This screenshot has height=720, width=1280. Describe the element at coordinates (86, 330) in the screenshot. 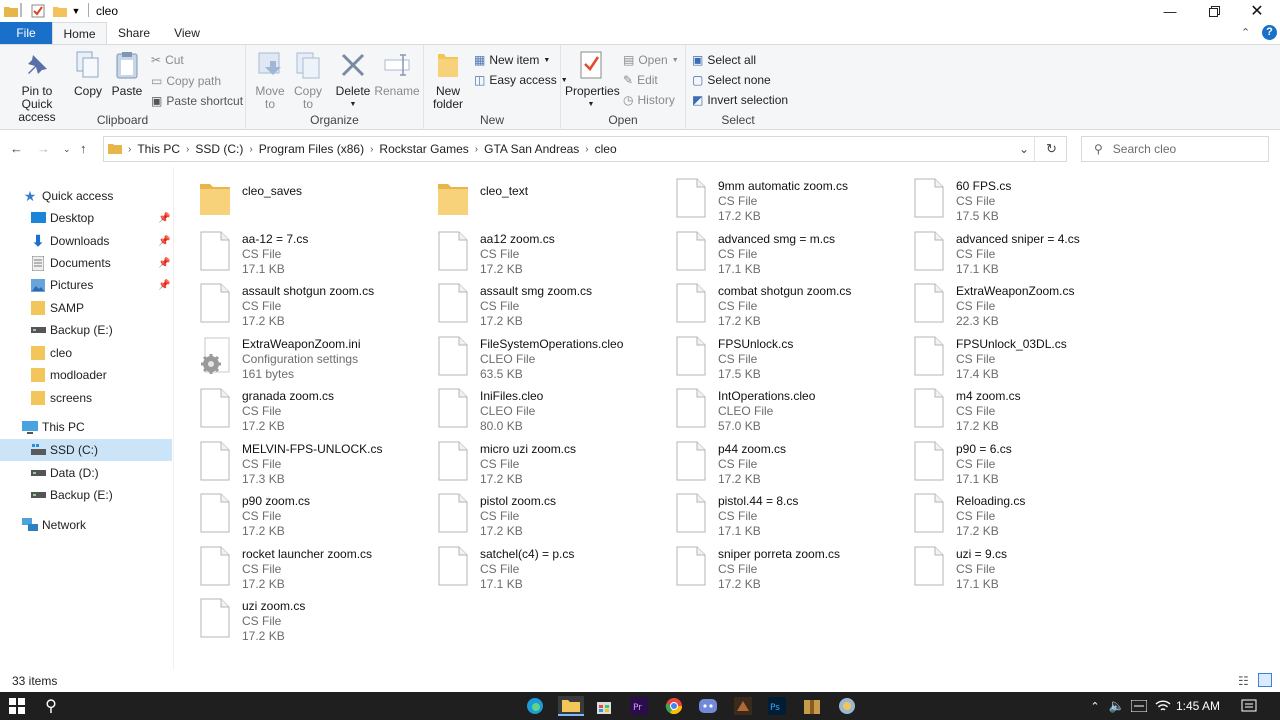

I see `nav-backup-quick: Backup (E:)` at that location.